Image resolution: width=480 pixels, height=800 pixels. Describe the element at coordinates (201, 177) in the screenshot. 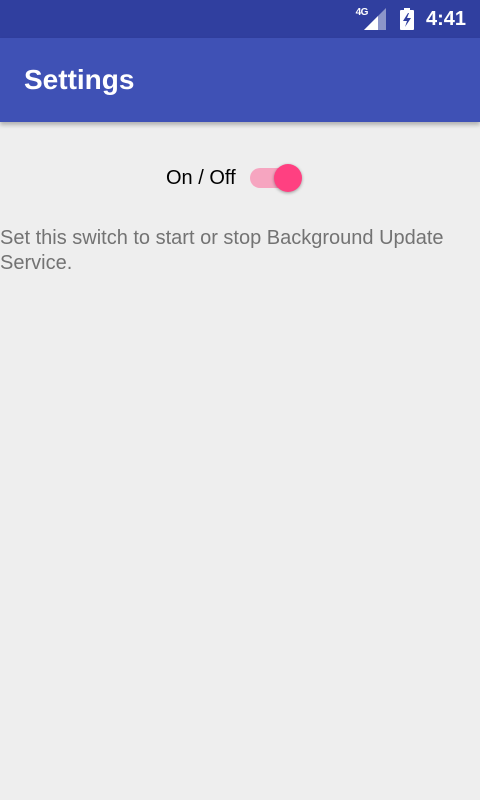

I see `switch-label: On / Off` at that location.